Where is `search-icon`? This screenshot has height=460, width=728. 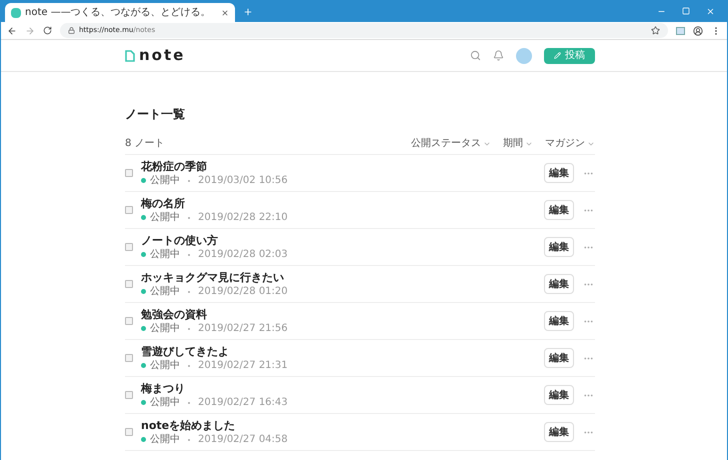
search-icon is located at coordinates (475, 55).